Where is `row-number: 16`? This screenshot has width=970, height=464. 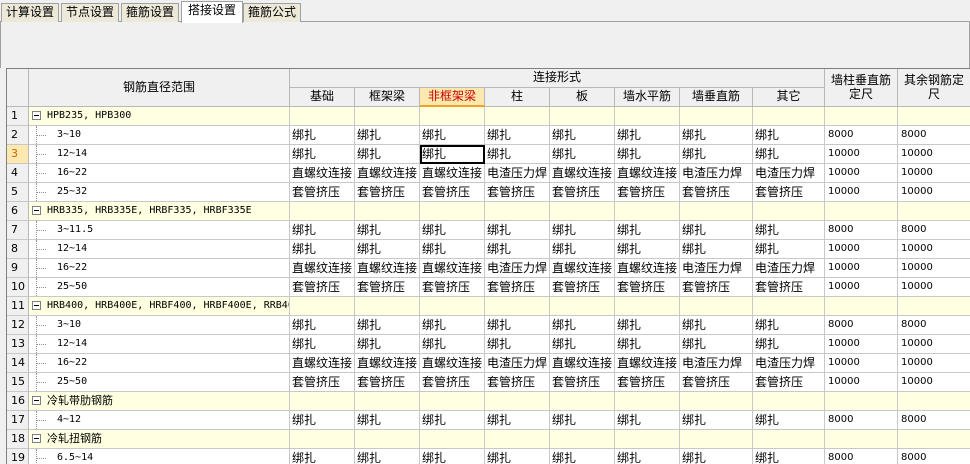
row-number: 16 is located at coordinates (18, 401).